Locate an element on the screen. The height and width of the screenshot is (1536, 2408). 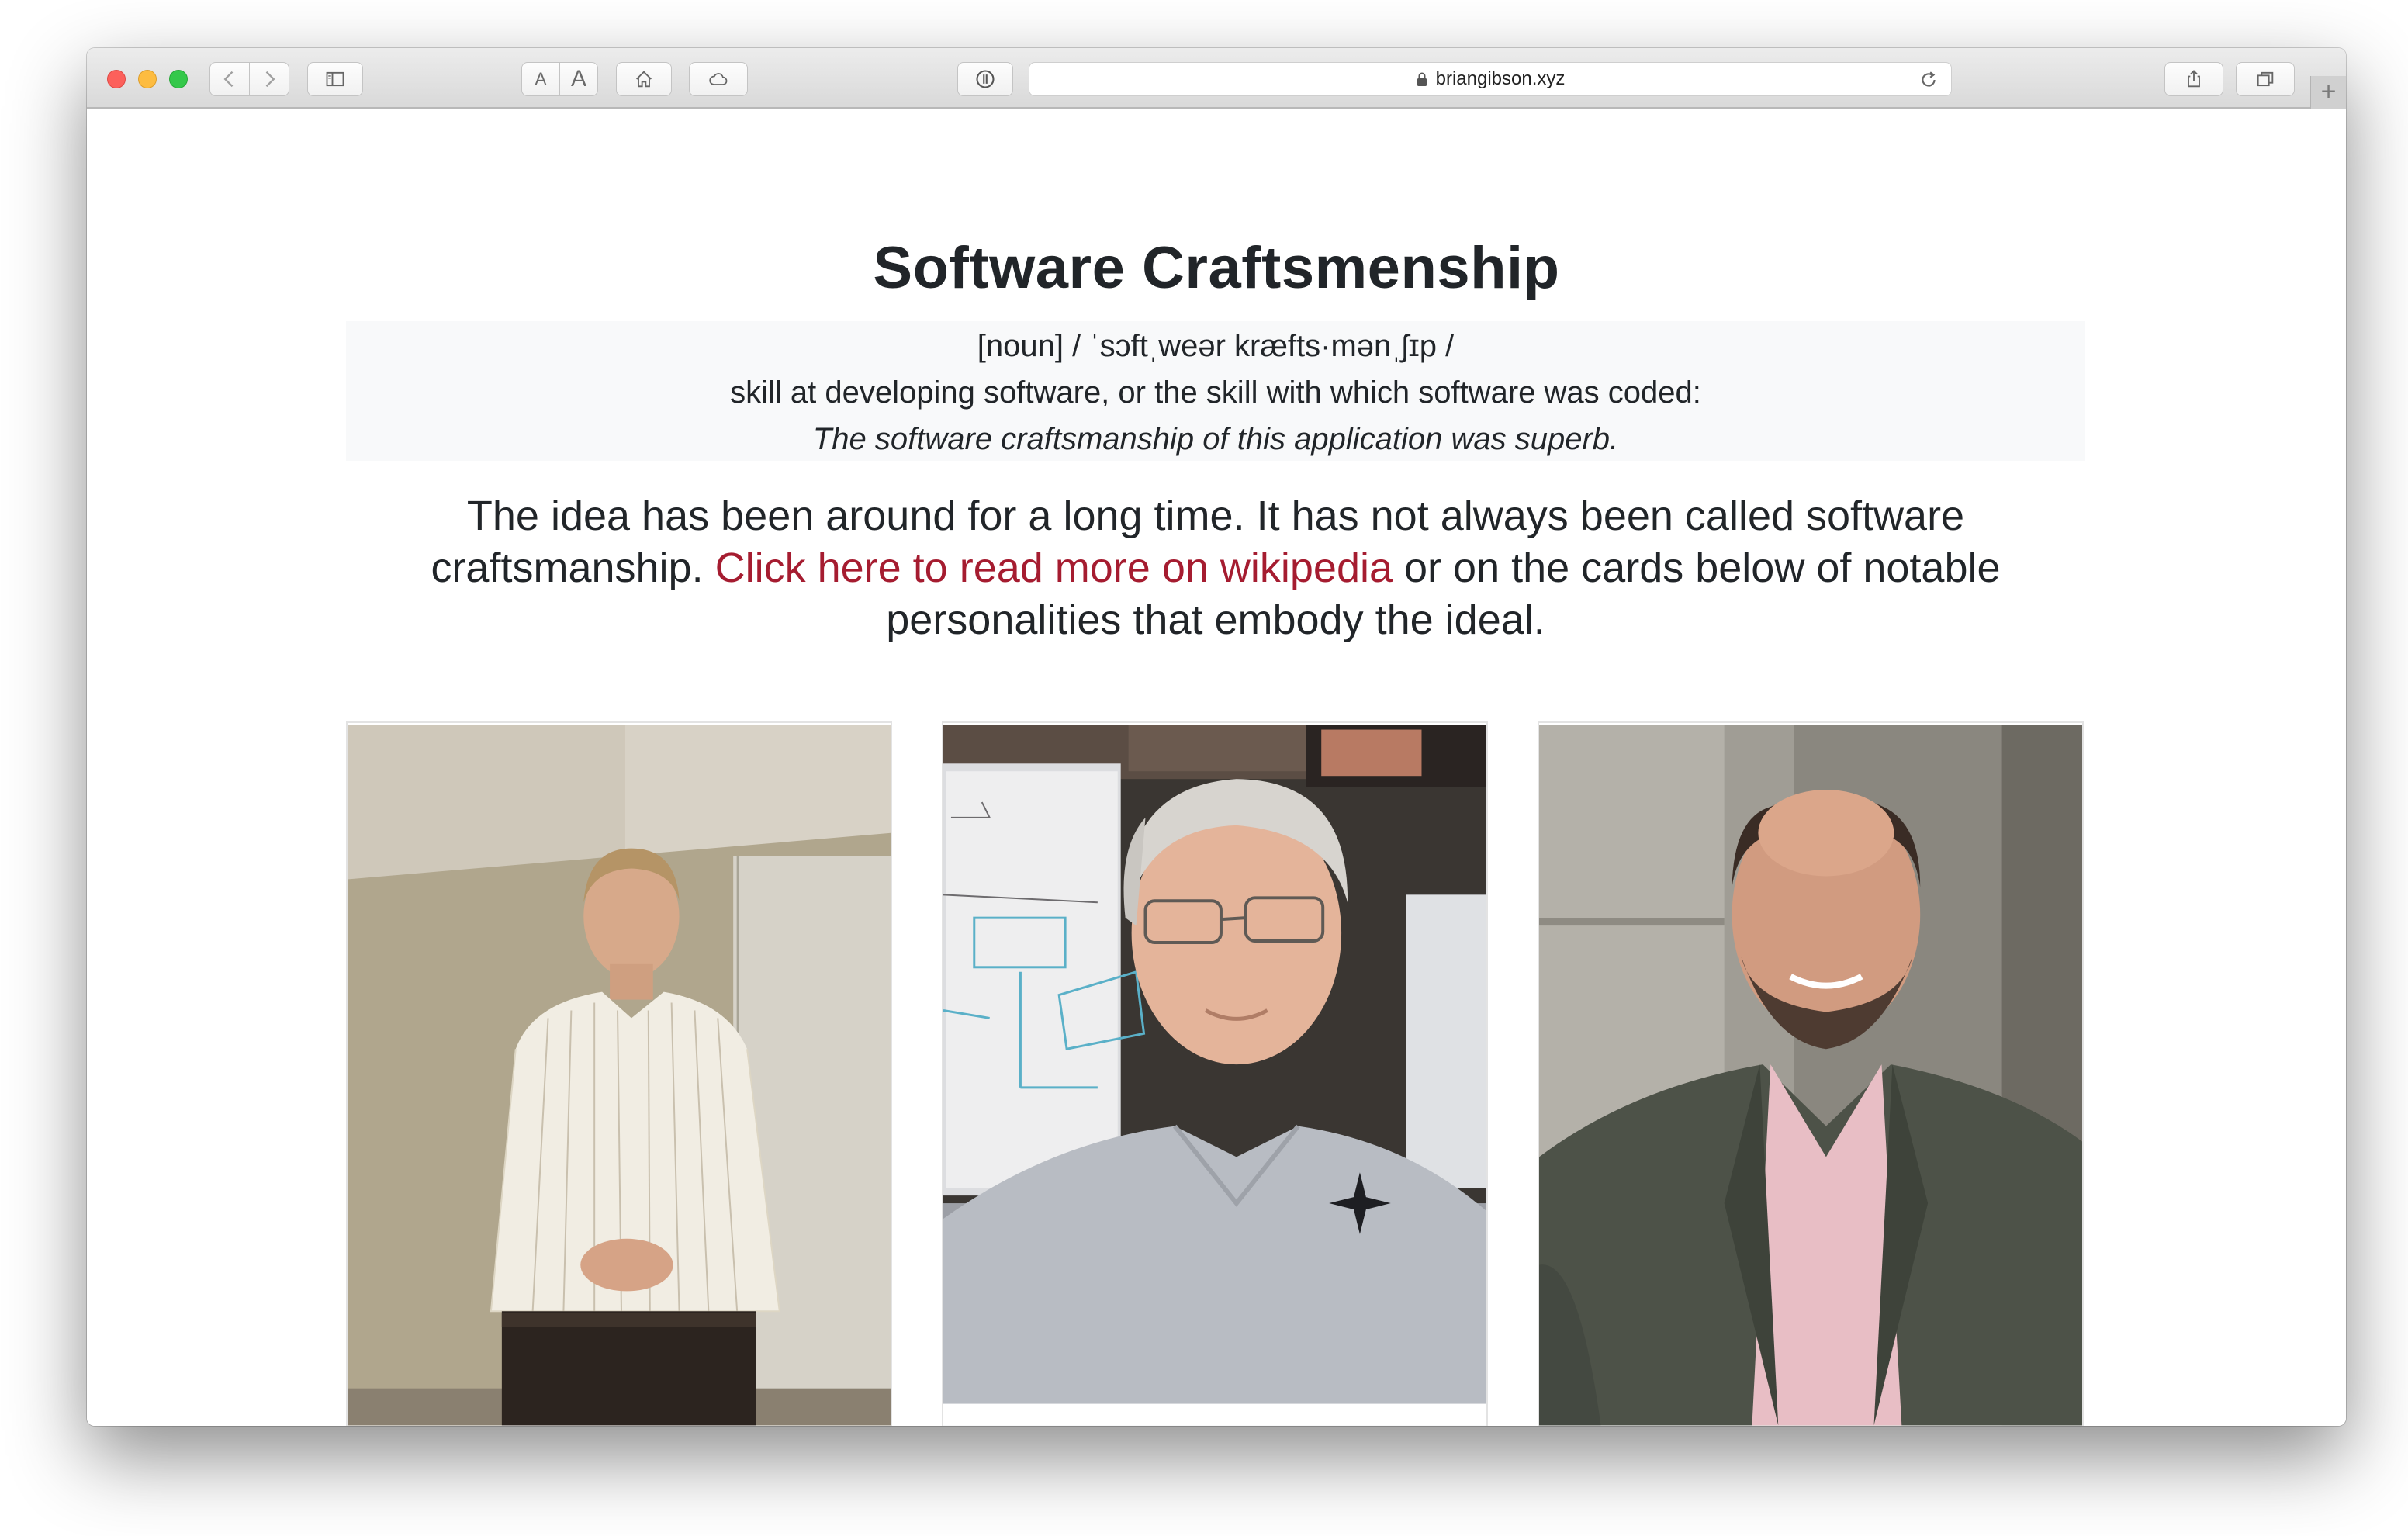
icloud-tabs-button is located at coordinates (718, 79).